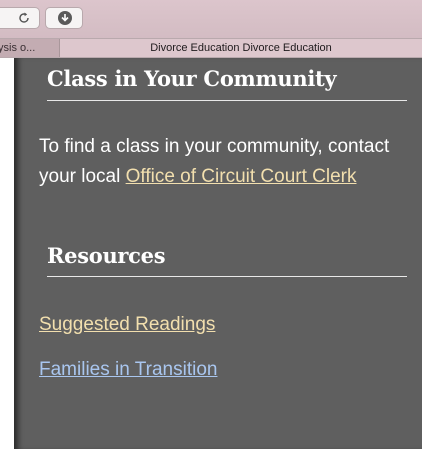  I want to click on tab-label: Divorce Education Divorce Education, so click(241, 48).